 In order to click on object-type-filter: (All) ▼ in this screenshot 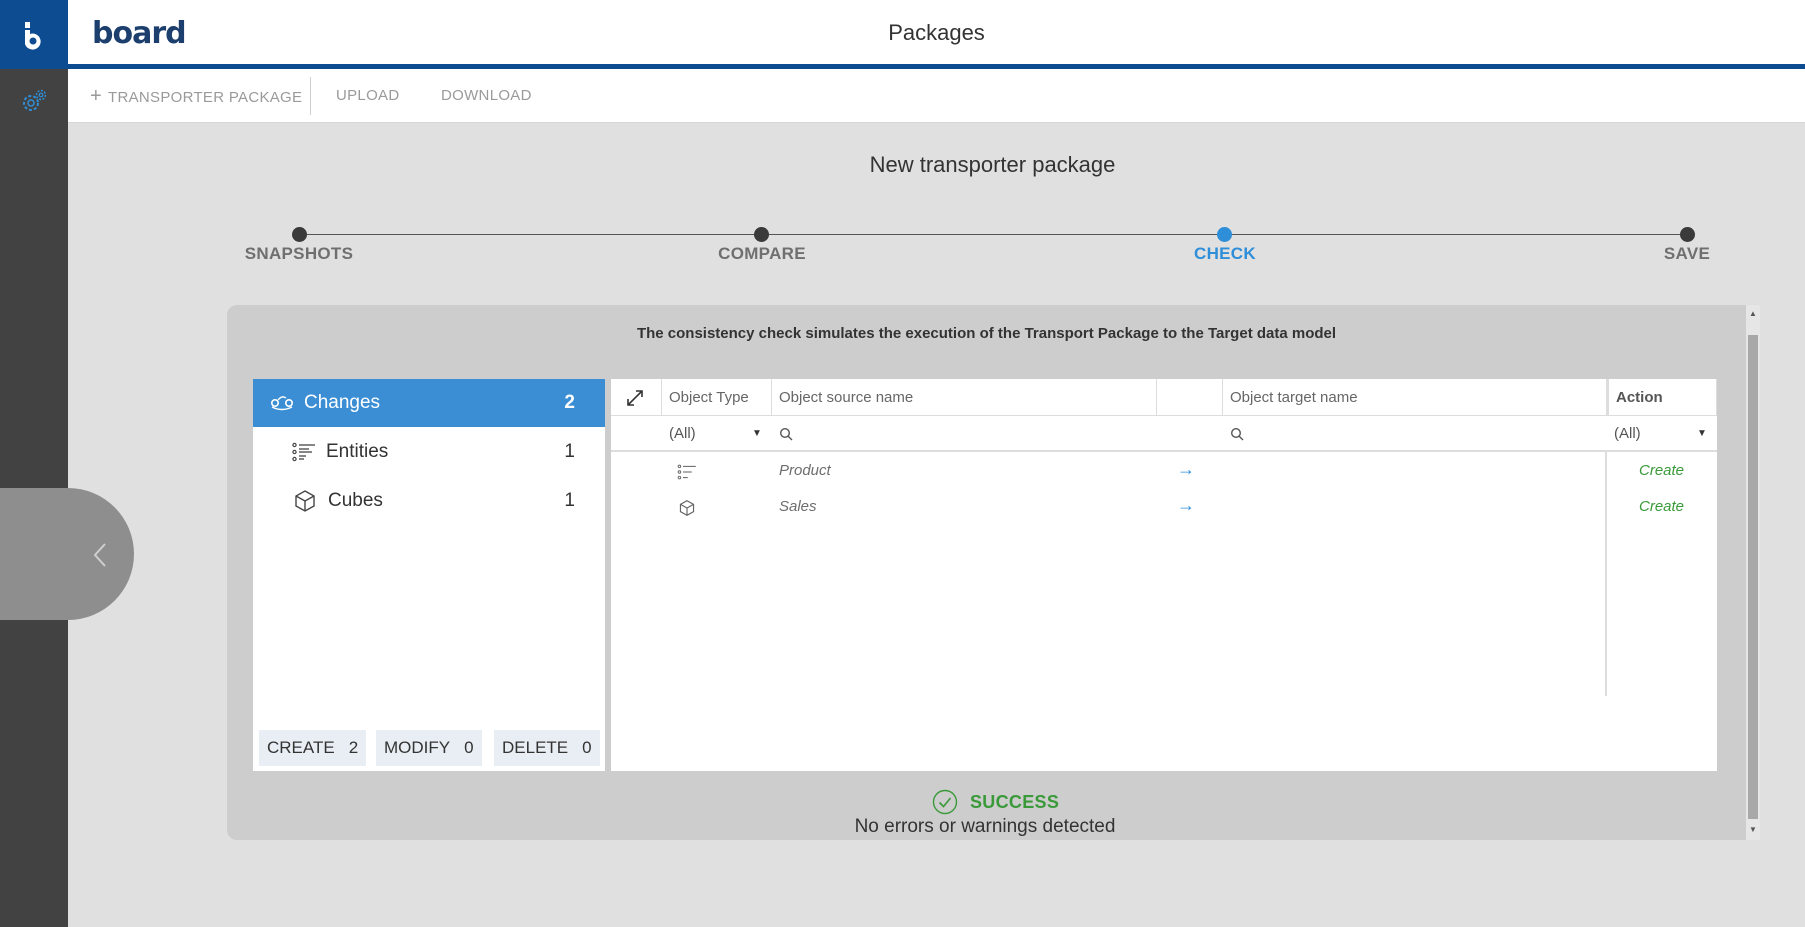, I will do `click(717, 434)`.